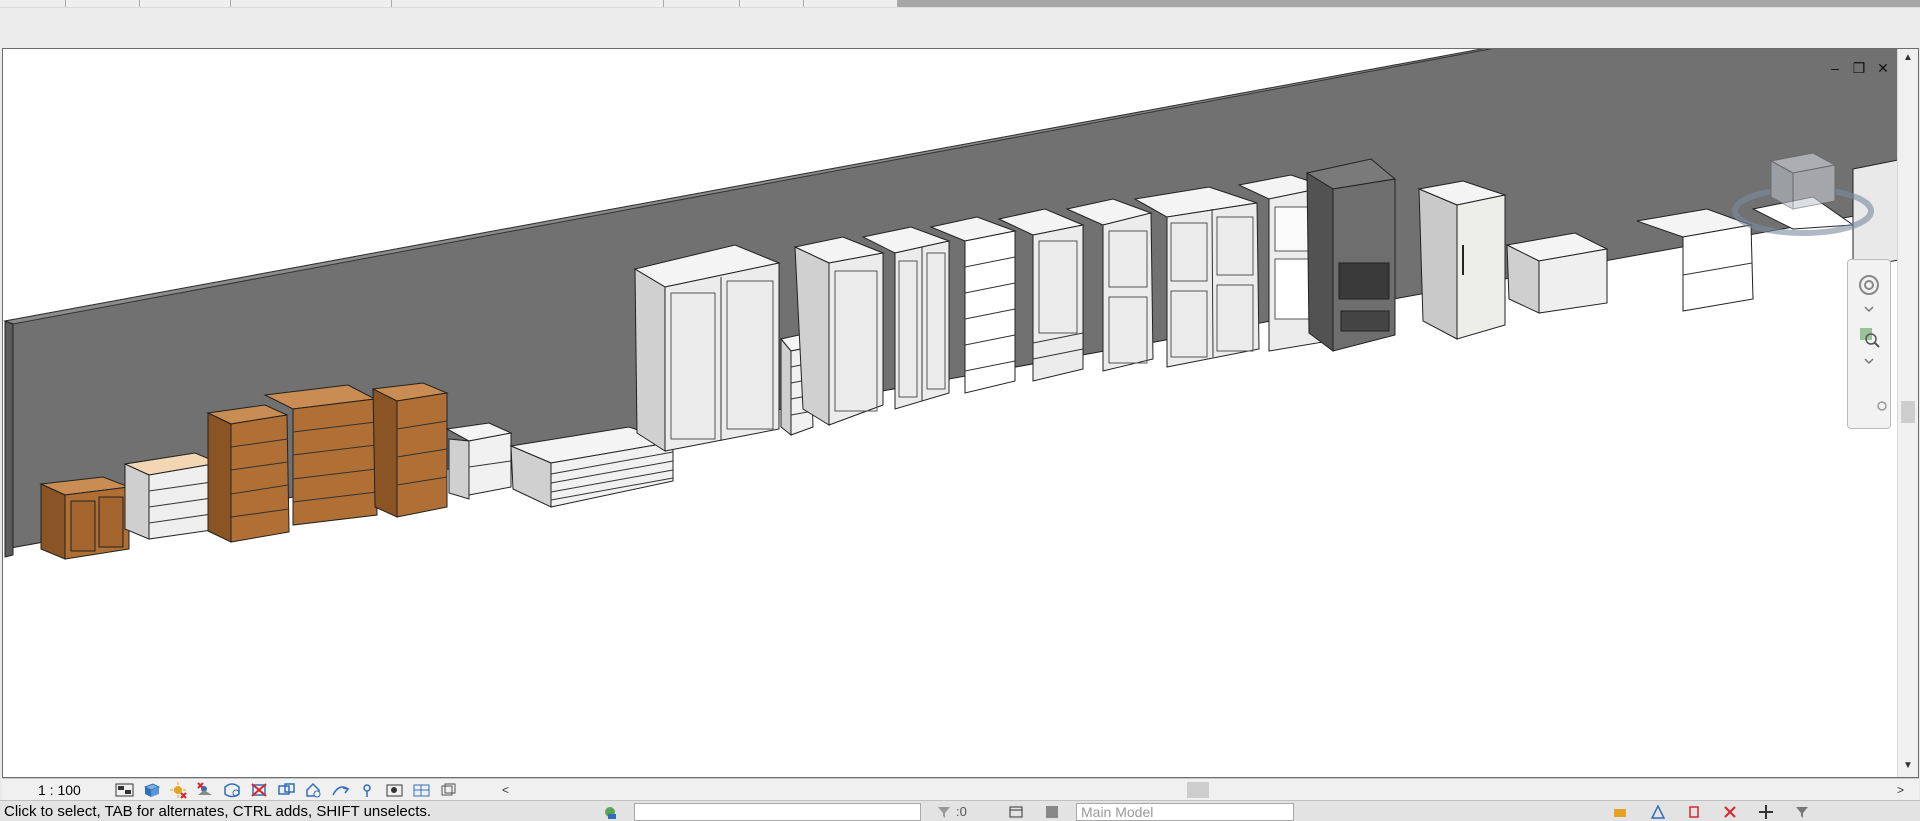 Image resolution: width=1920 pixels, height=821 pixels. What do you see at coordinates (1908, 766) in the screenshot?
I see `scroll-down-arrow: ▼` at bounding box center [1908, 766].